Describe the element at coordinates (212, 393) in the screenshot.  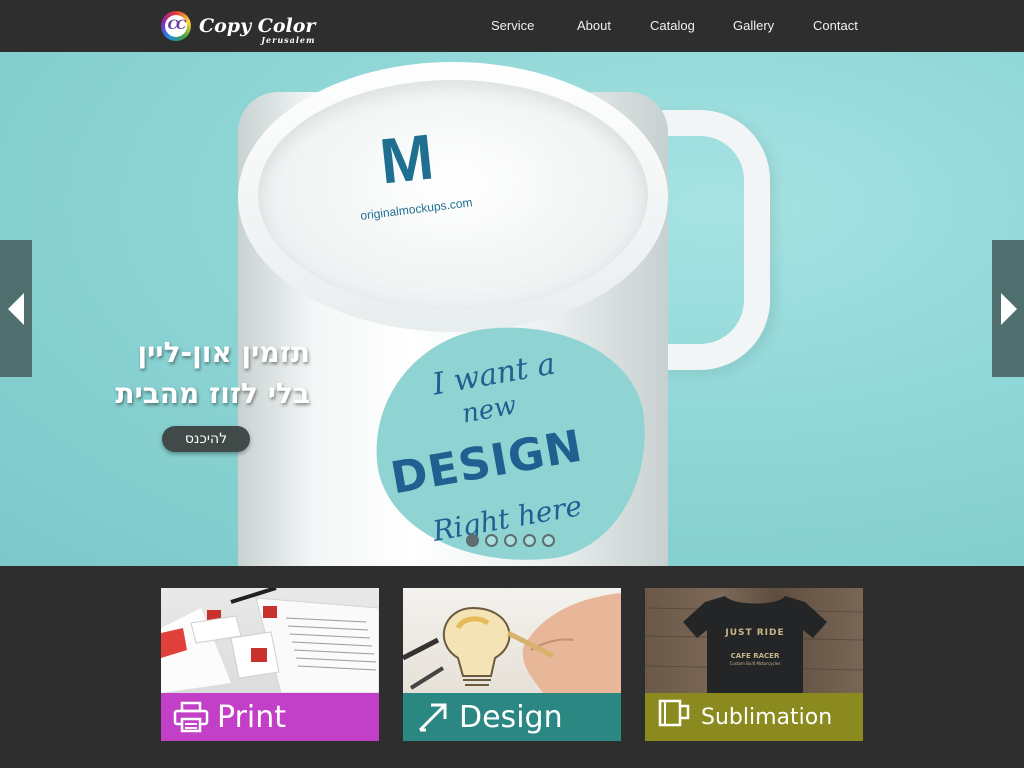
I see `hero-headline-line2: בלי לזוז מהבית` at that location.